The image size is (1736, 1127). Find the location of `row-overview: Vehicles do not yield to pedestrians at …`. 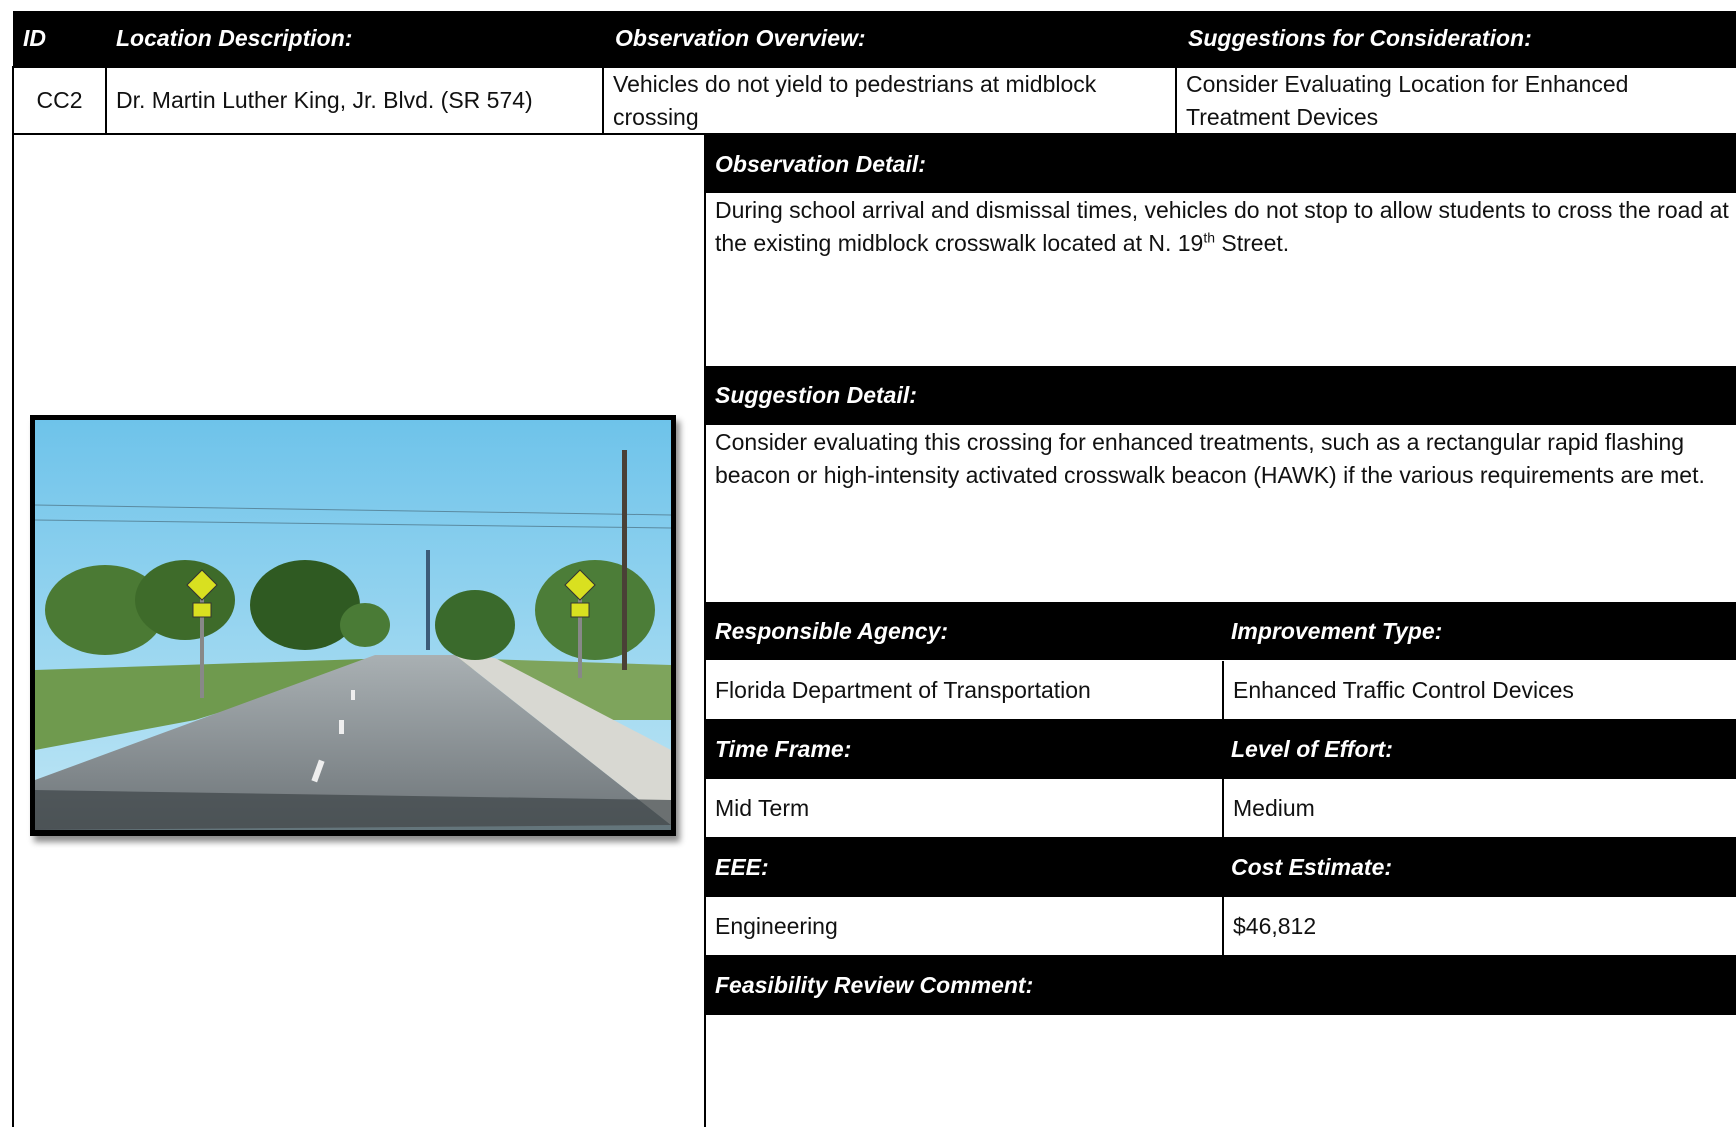

row-overview: Vehicles do not yield to pedestrians at … is located at coordinates (855, 100).